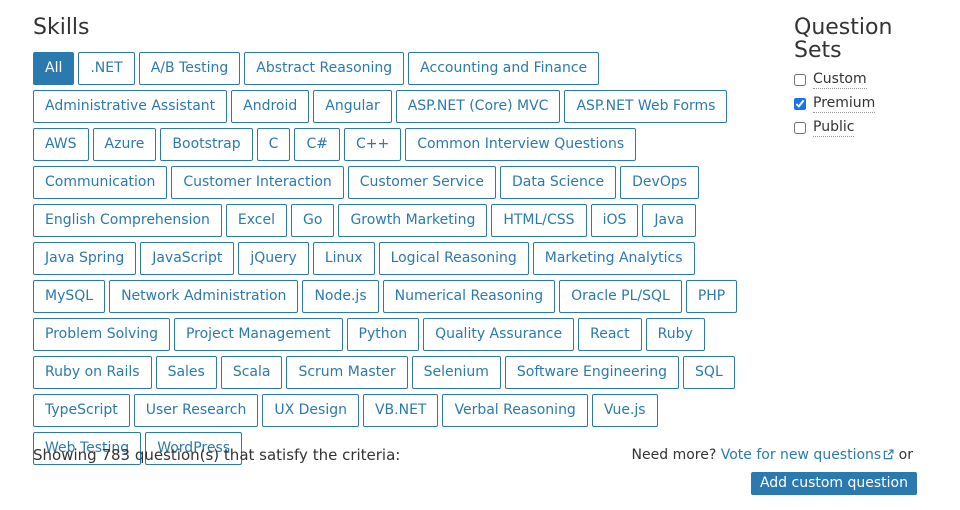 The height and width of the screenshot is (510, 960). I want to click on skill-tag-linux: Linux, so click(343, 258).